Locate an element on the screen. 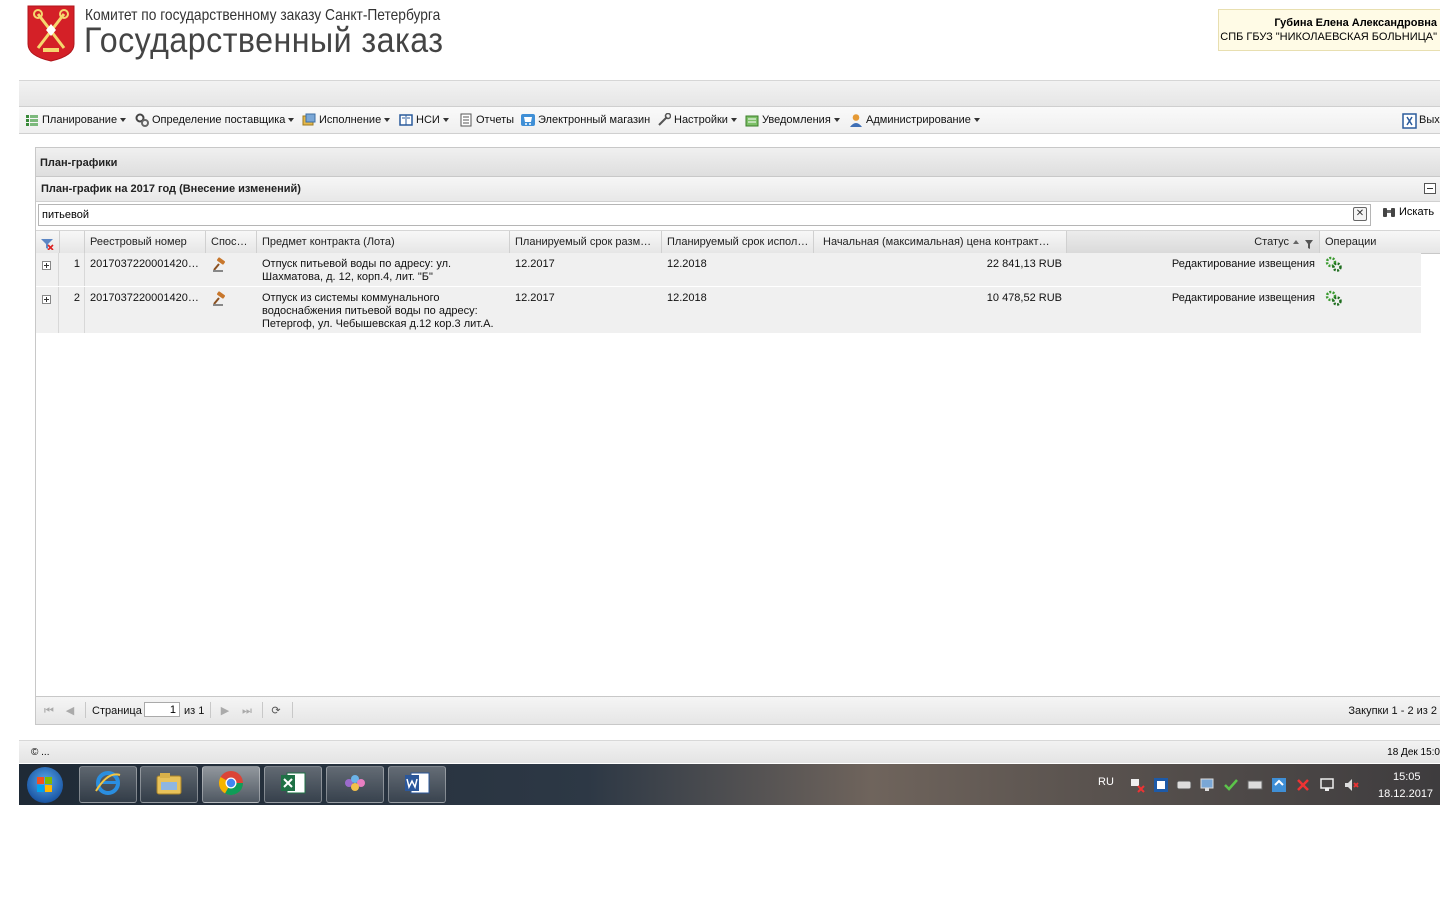  collapse-icon is located at coordinates (1430, 188).